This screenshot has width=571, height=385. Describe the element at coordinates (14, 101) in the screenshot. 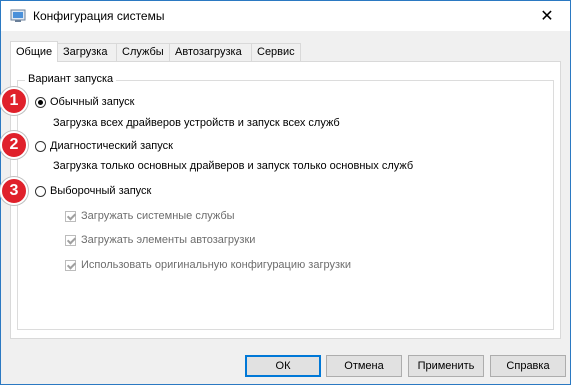

I see `number-badge-1: 1` at that location.